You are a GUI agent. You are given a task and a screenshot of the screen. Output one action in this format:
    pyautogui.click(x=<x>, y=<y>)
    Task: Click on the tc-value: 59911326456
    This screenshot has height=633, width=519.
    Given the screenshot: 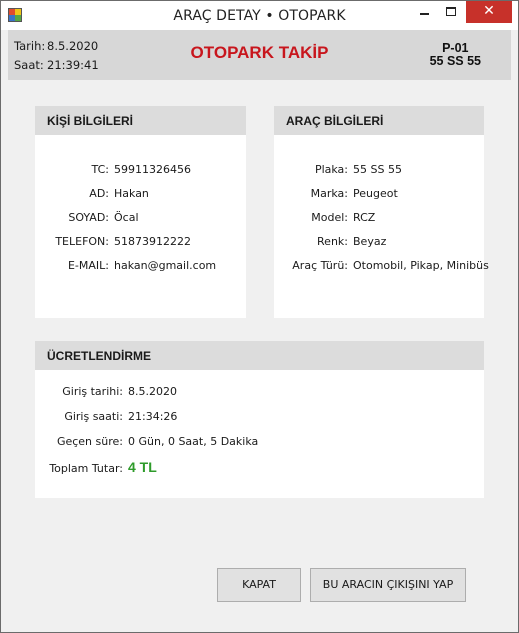 What is the action you would take?
    pyautogui.click(x=152, y=169)
    